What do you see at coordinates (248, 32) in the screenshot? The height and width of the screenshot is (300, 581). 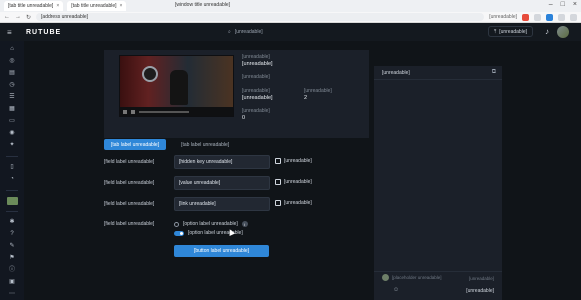 I see `search-text: [unreadable]` at bounding box center [248, 32].